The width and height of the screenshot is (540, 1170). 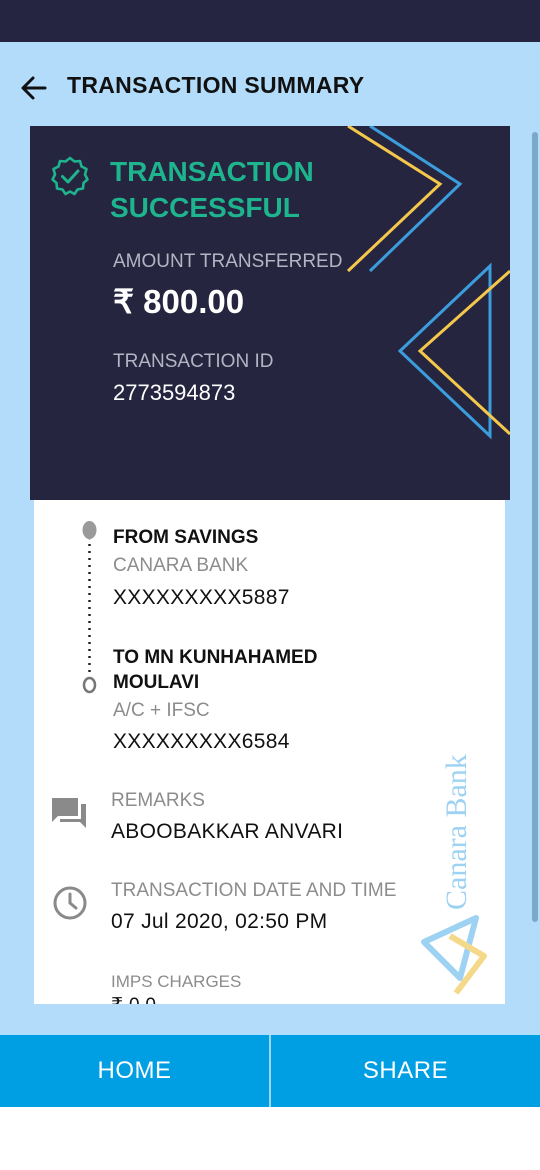 What do you see at coordinates (219, 921) in the screenshot?
I see `datetime-value: 07 Jul 2020, 02:50 PM` at bounding box center [219, 921].